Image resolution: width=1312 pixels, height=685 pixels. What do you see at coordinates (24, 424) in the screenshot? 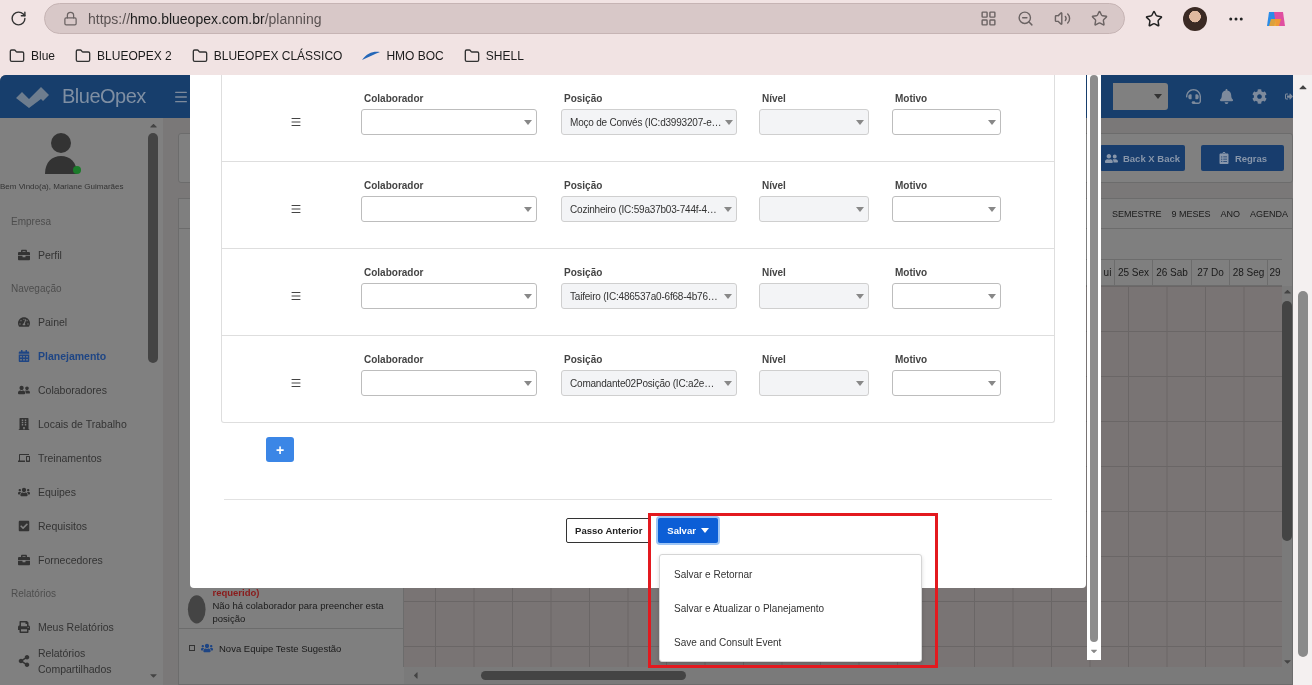
I see `building-icon` at bounding box center [24, 424].